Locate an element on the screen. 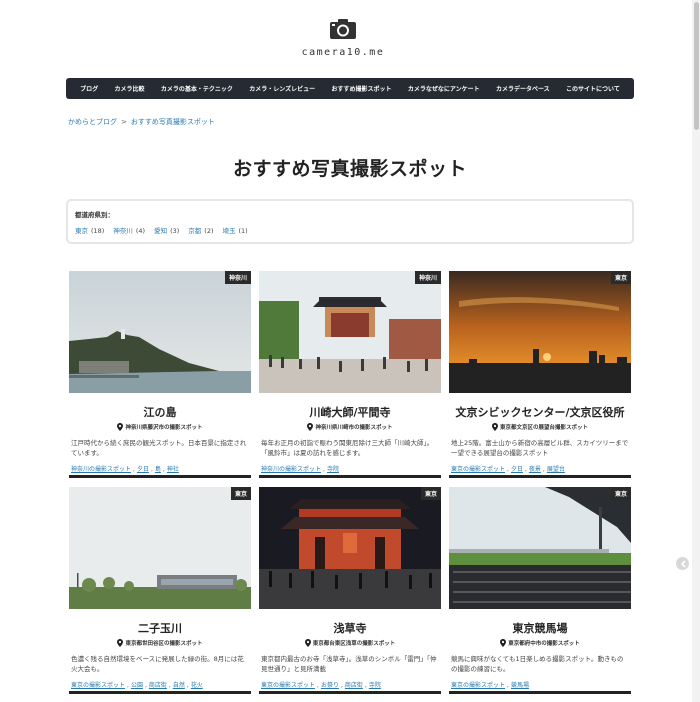 Image resolution: width=700 pixels, height=702 pixels. breadcrumb-current: おすすめ写真撮影スポット is located at coordinates (173, 122).